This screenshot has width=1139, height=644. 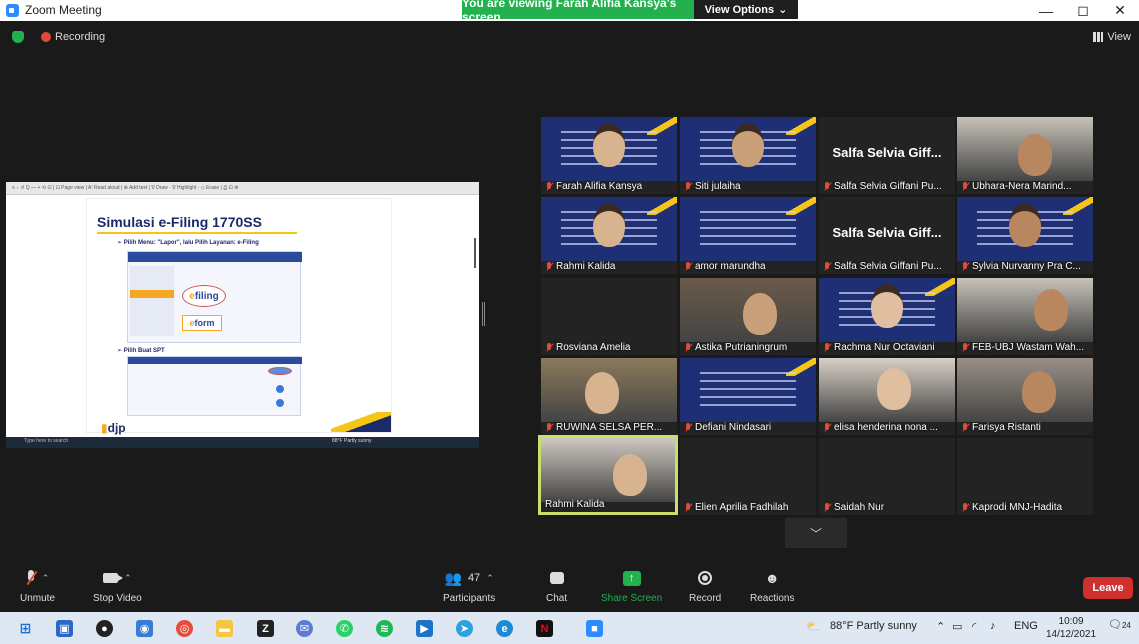 I want to click on network-icon: ▭, so click(x=957, y=626).